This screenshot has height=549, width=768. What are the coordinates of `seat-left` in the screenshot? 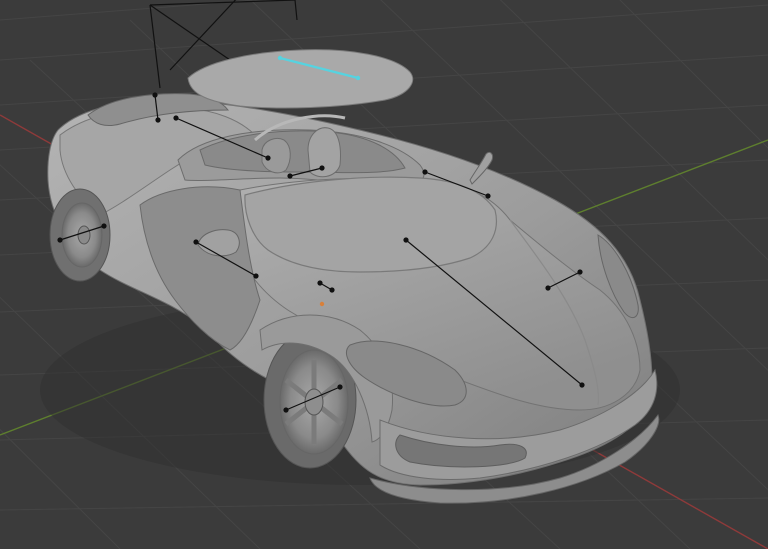 It's located at (276, 155).